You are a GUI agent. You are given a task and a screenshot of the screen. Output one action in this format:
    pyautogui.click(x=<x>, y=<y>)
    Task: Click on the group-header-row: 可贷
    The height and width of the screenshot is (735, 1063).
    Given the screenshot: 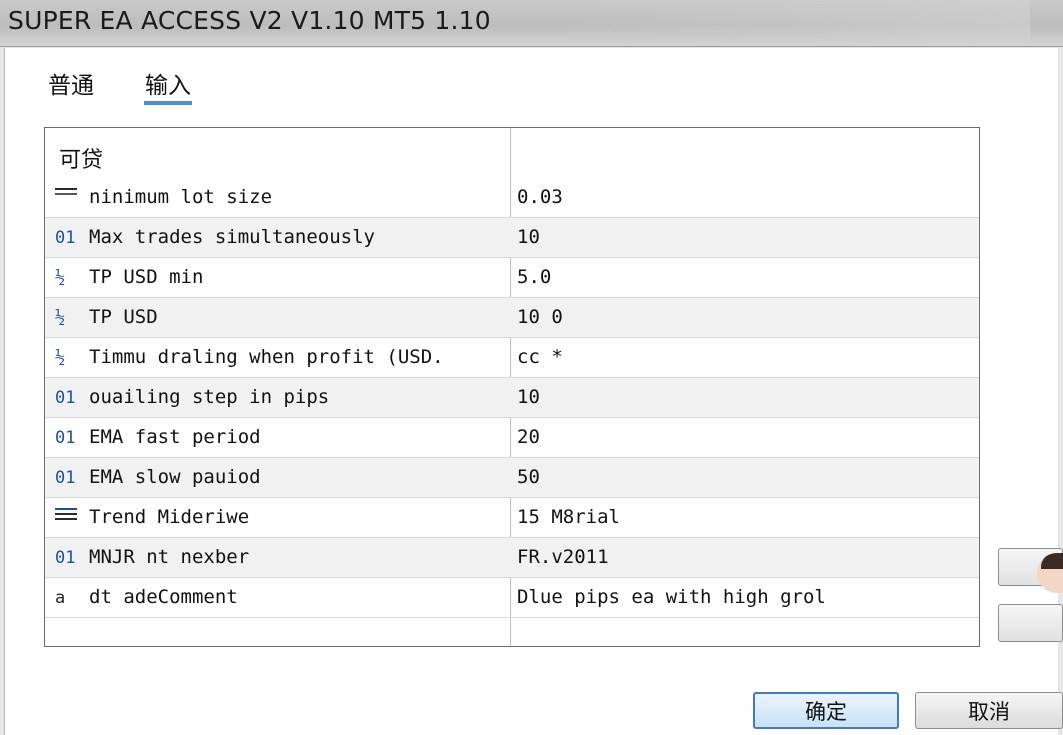 What is the action you would take?
    pyautogui.click(x=512, y=153)
    